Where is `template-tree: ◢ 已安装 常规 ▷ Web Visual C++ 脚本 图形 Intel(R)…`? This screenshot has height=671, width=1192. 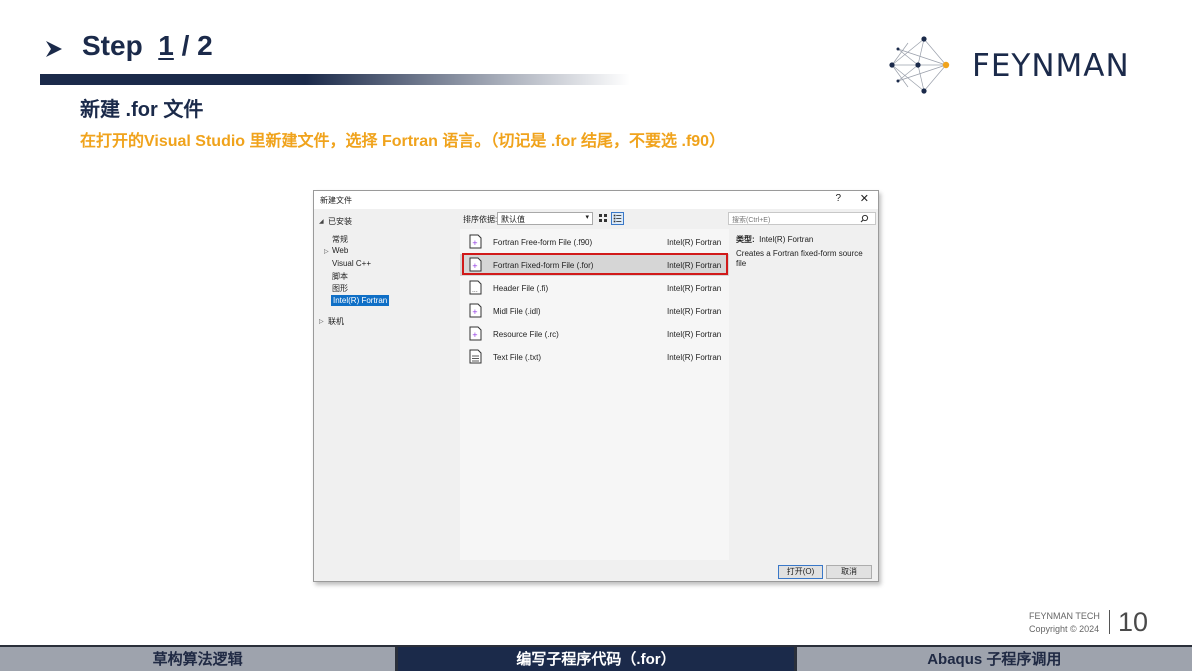
template-tree: ◢ 已安装 常规 ▷ Web Visual C++ 脚本 图形 Intel(R)… is located at coordinates (387, 385).